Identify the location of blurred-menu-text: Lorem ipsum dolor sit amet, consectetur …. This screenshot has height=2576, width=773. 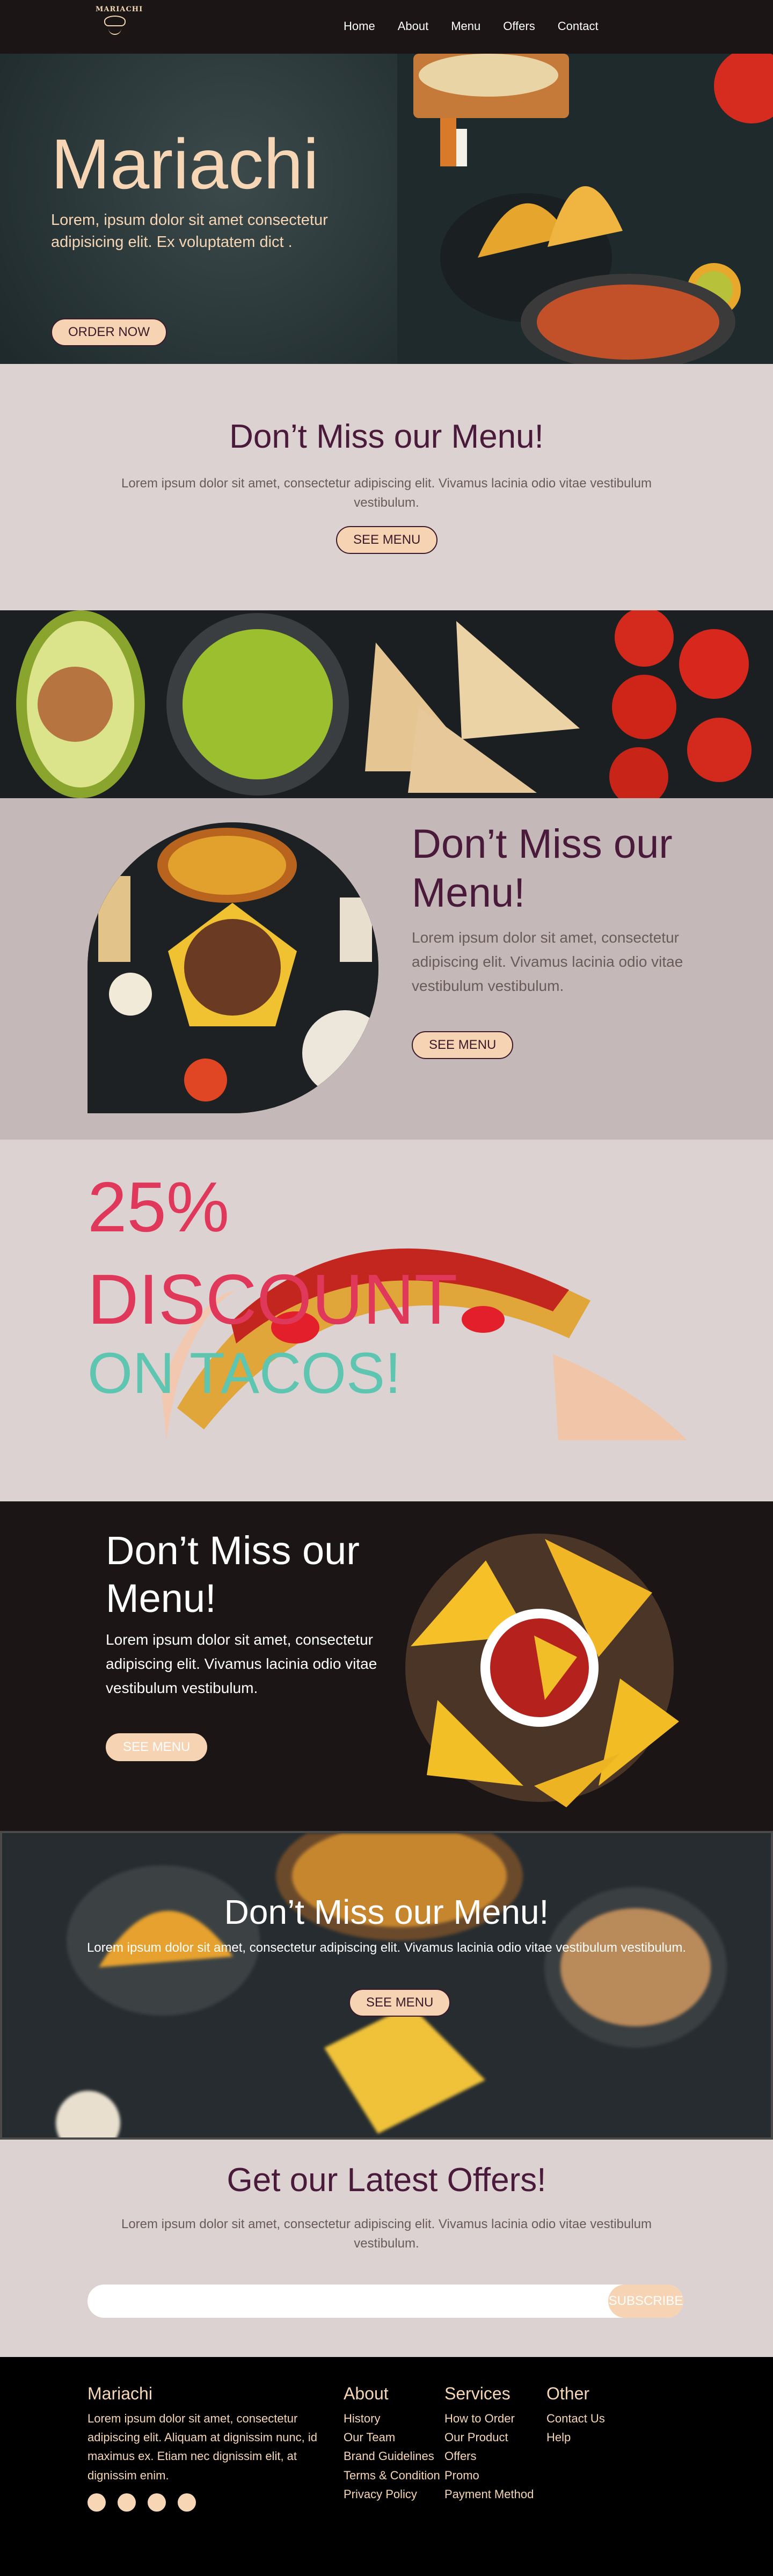
(386, 1948).